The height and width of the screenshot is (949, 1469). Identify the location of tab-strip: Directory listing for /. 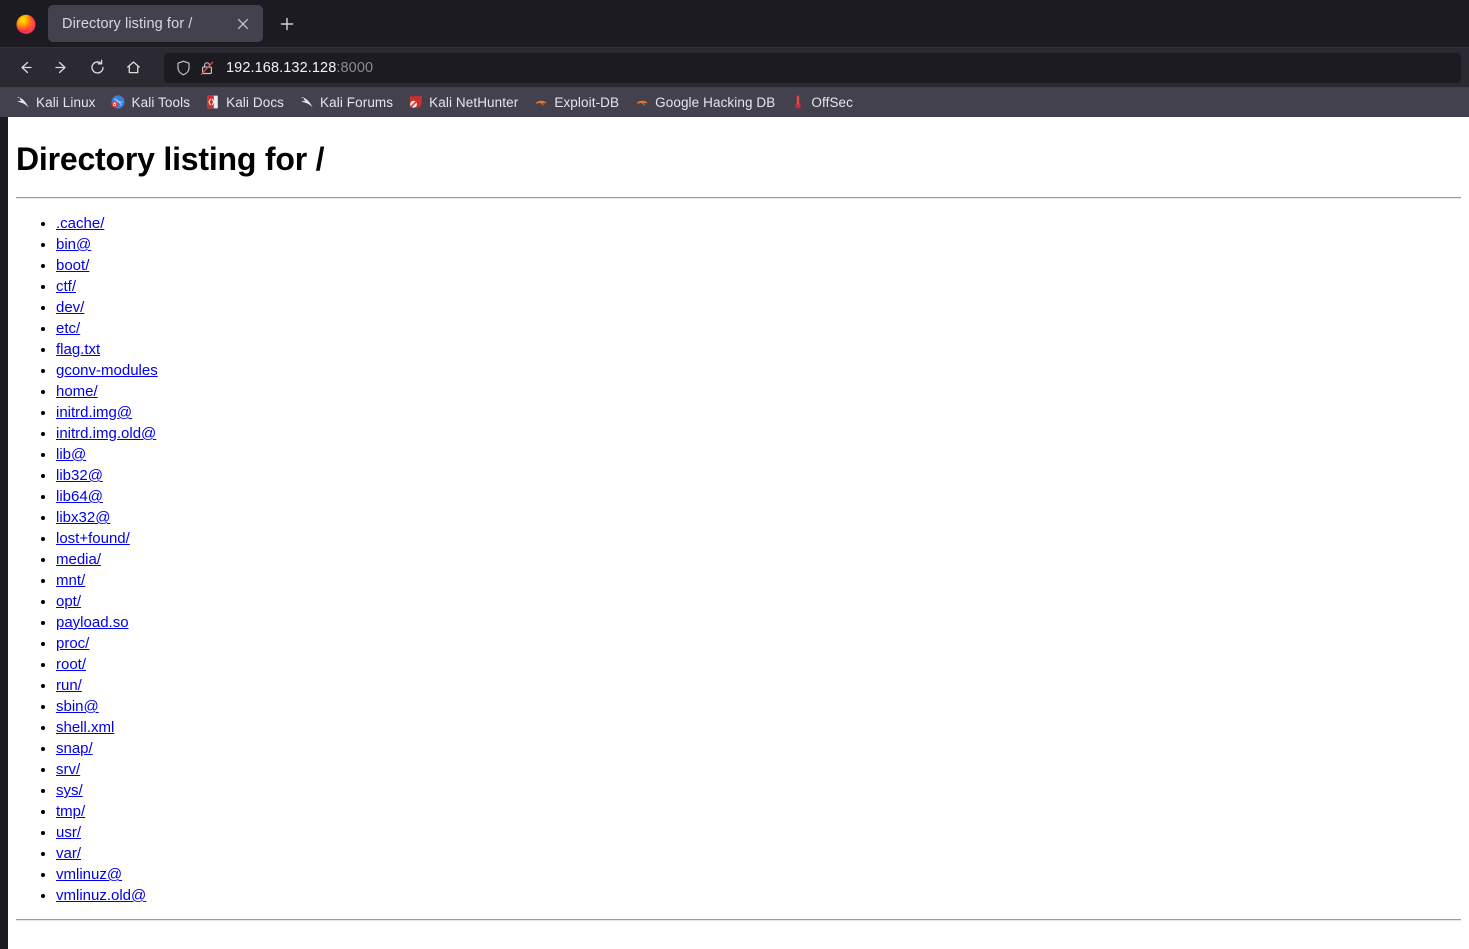
(734, 23).